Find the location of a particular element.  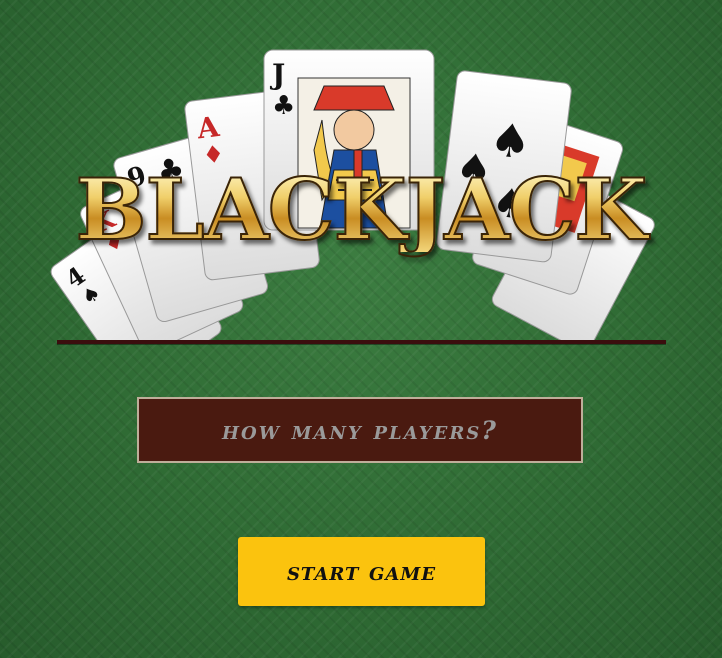

start-game-label: START GAME is located at coordinates (361, 571).